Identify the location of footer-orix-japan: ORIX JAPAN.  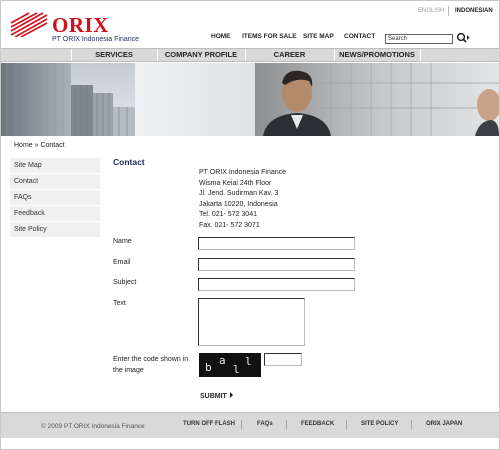
(444, 424).